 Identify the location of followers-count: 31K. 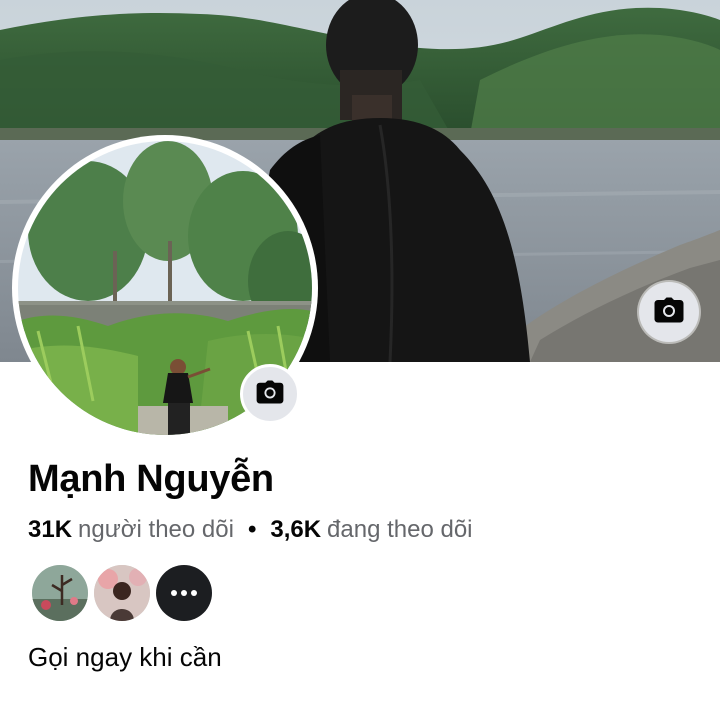
(50, 529).